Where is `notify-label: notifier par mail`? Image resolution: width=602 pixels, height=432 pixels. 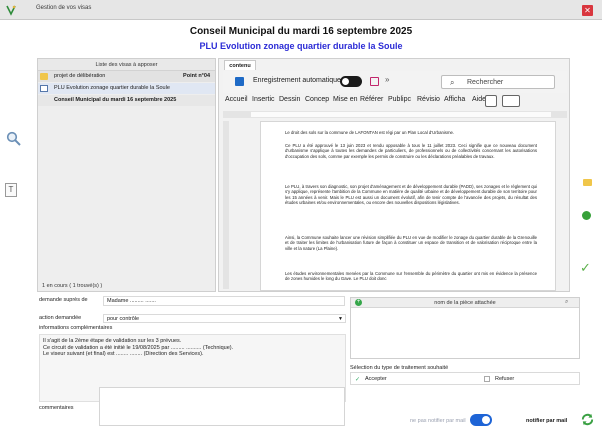 notify-label: notifier par mail is located at coordinates (547, 421).